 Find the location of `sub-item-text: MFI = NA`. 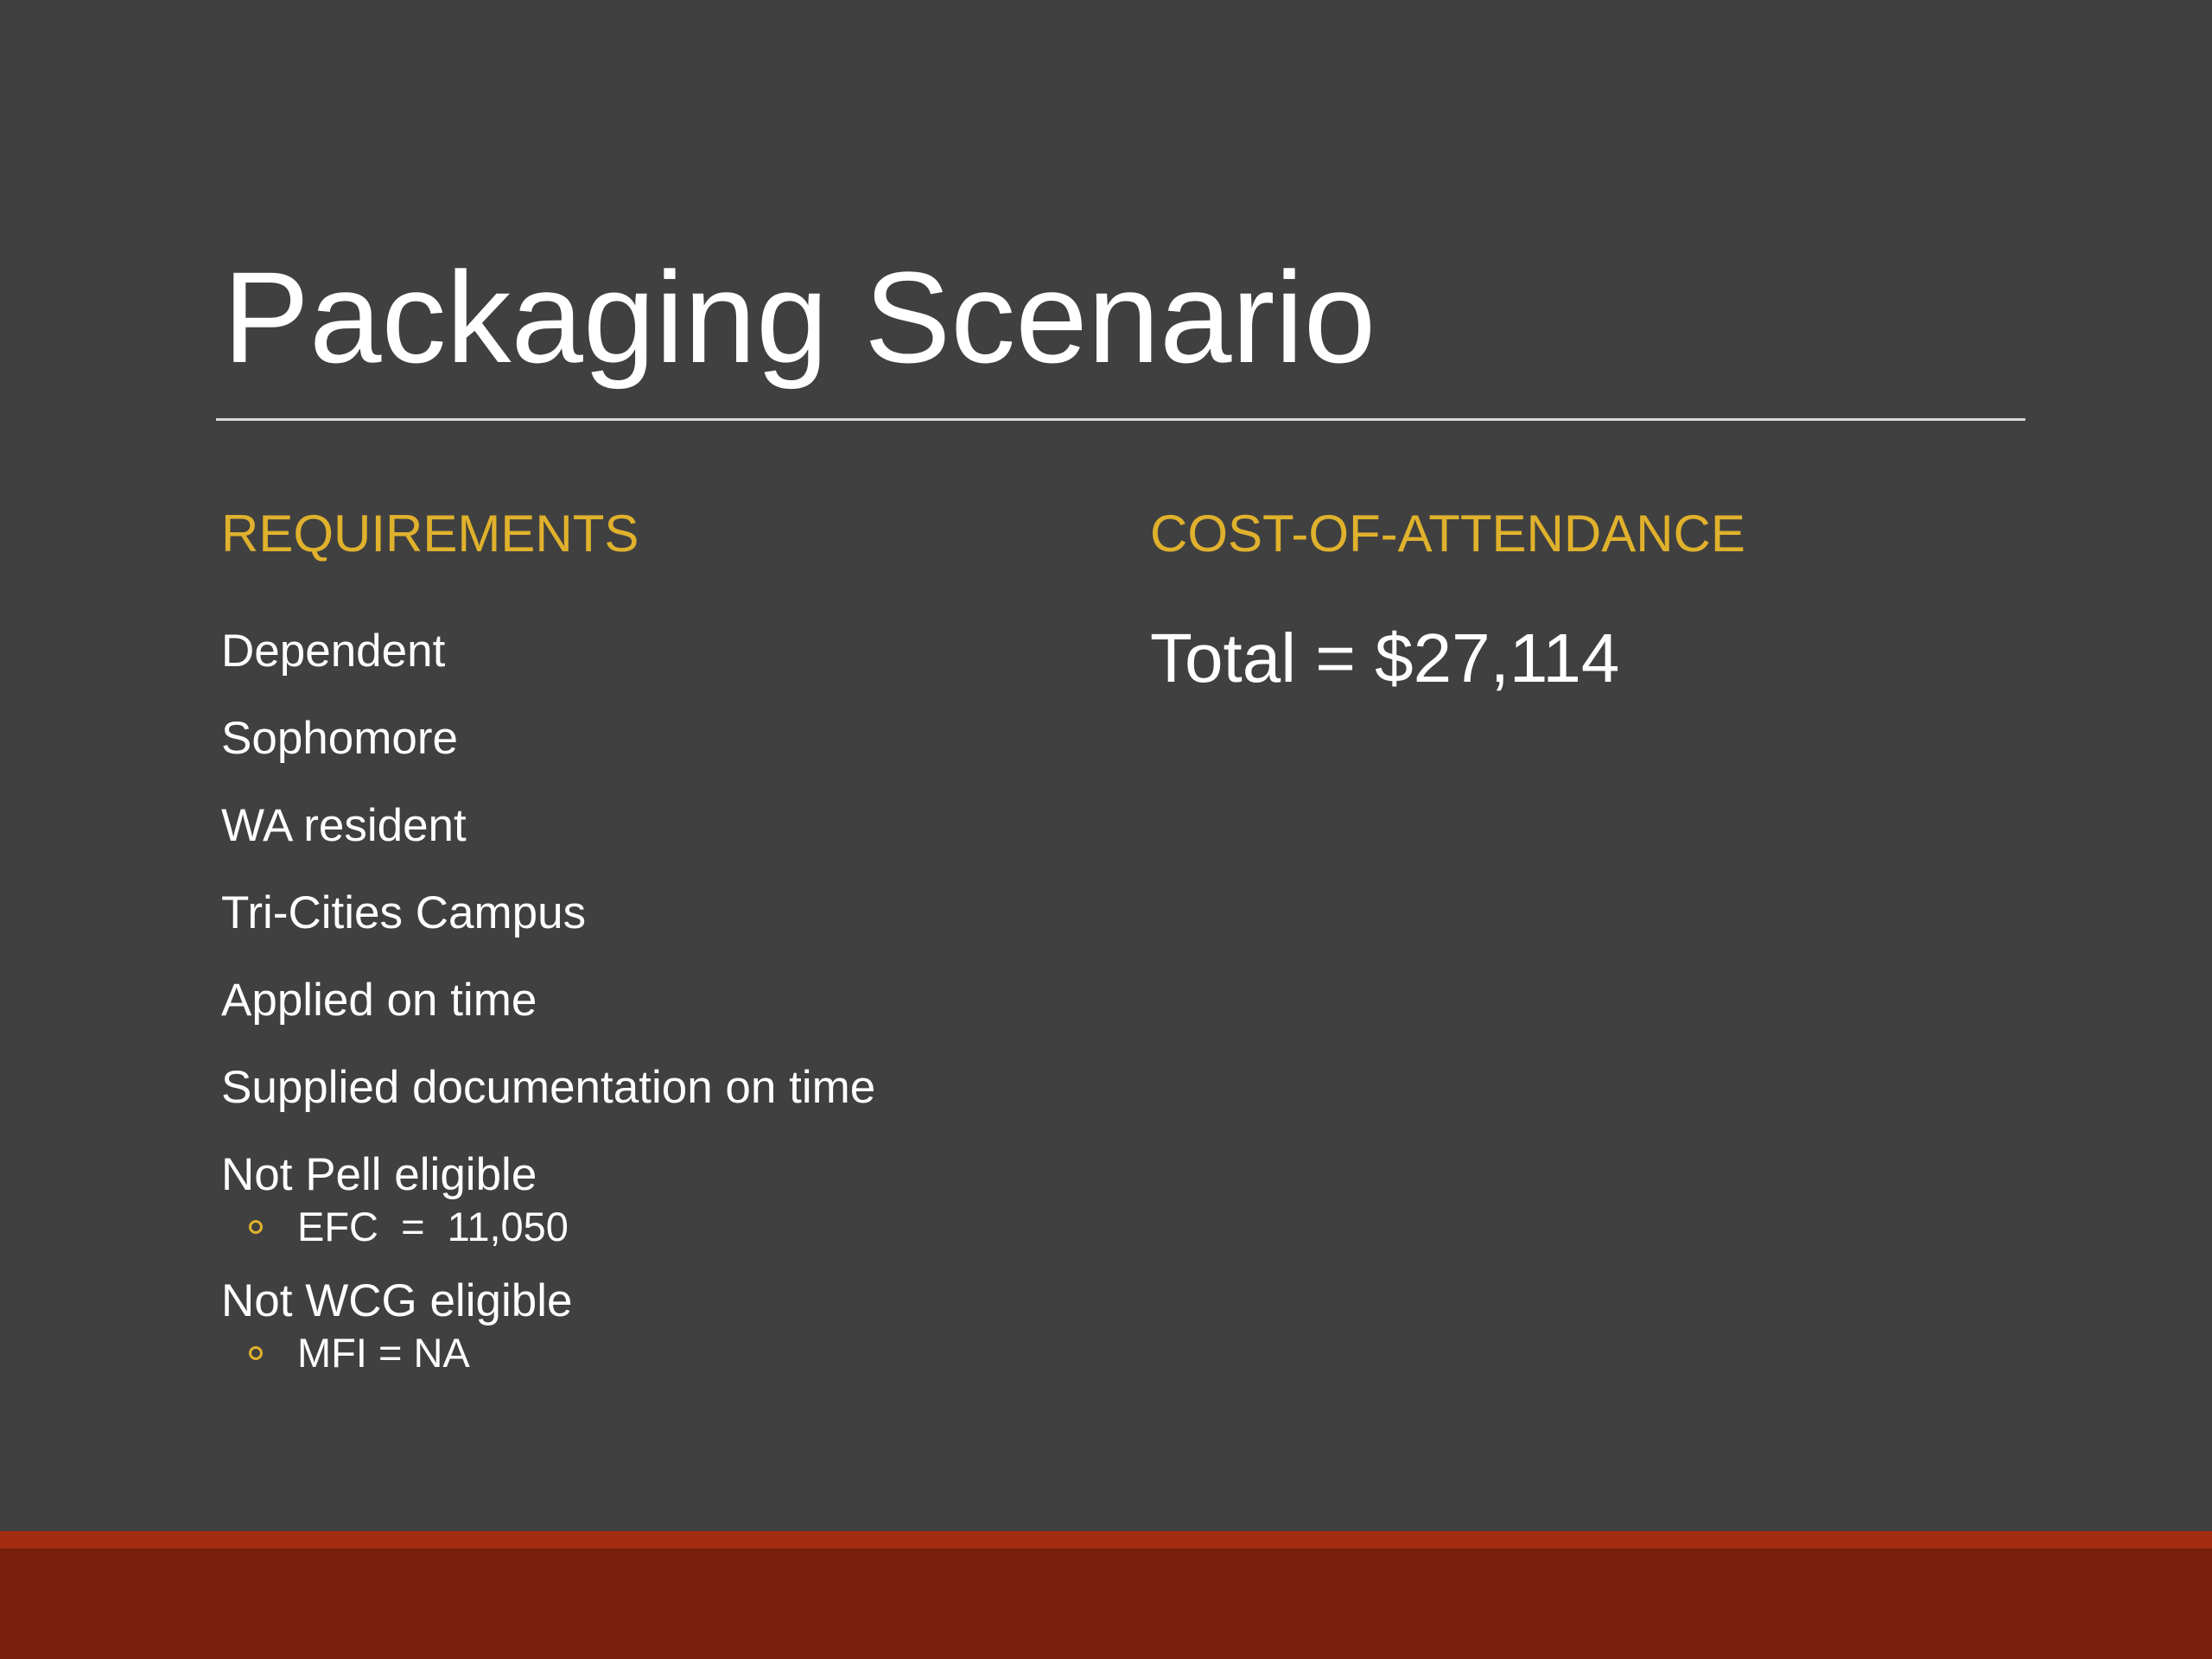

sub-item-text: MFI = NA is located at coordinates (383, 1353).